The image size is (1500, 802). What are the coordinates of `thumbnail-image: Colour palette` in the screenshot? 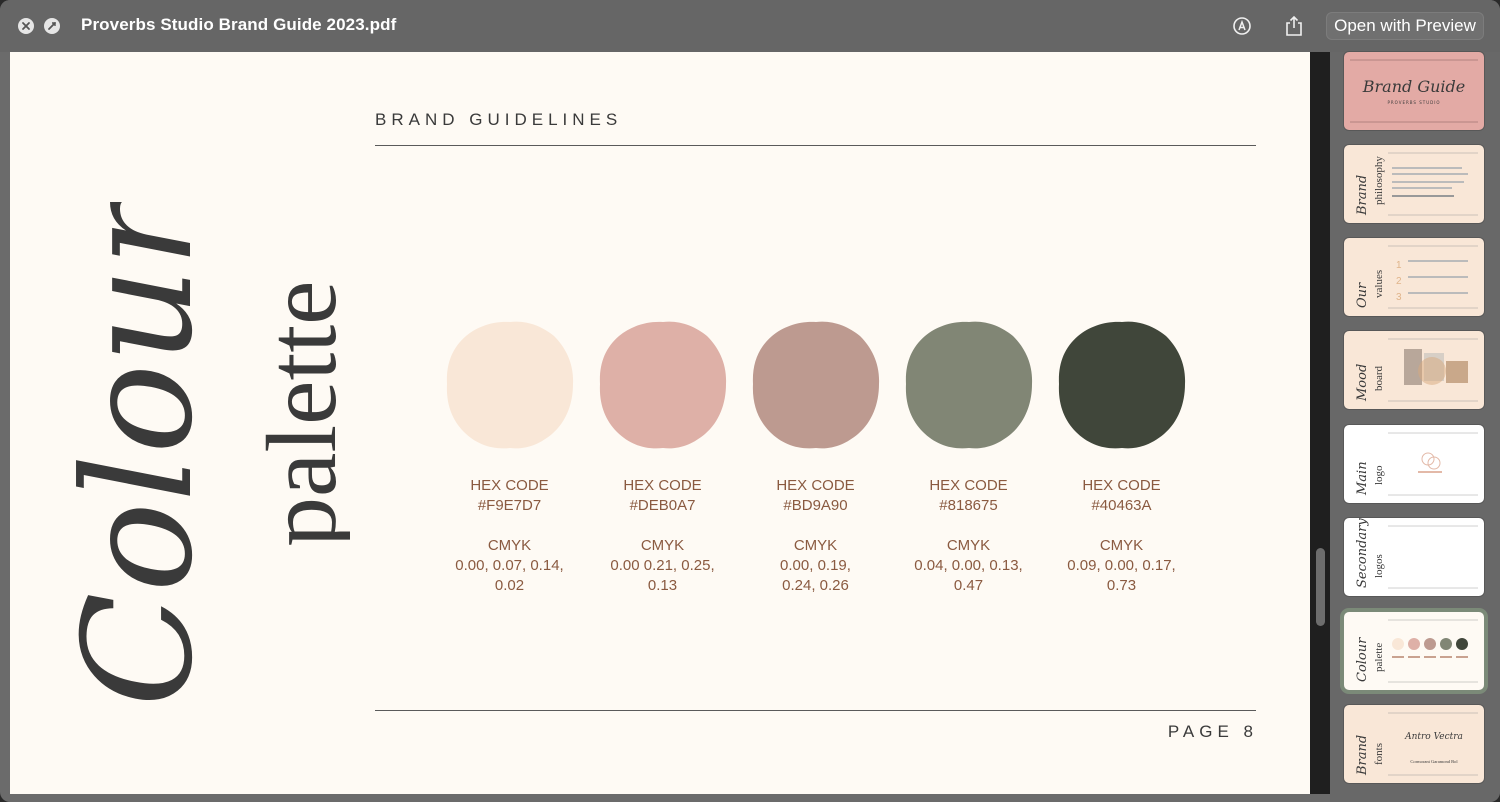 It's located at (1416, 651).